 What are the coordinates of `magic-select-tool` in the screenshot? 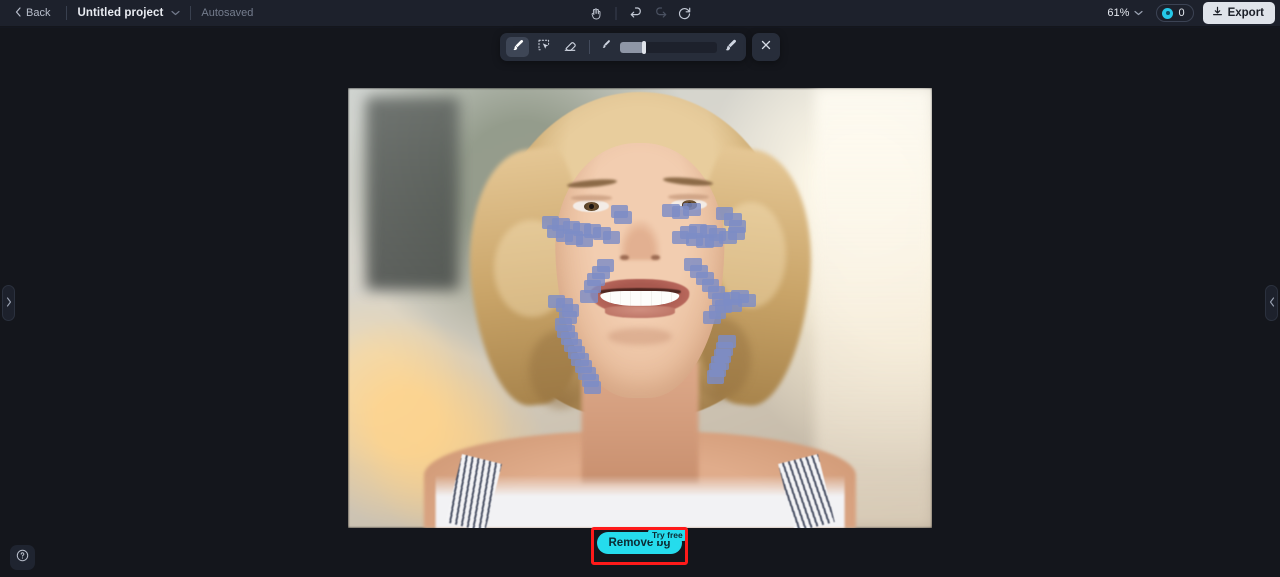 It's located at (543, 47).